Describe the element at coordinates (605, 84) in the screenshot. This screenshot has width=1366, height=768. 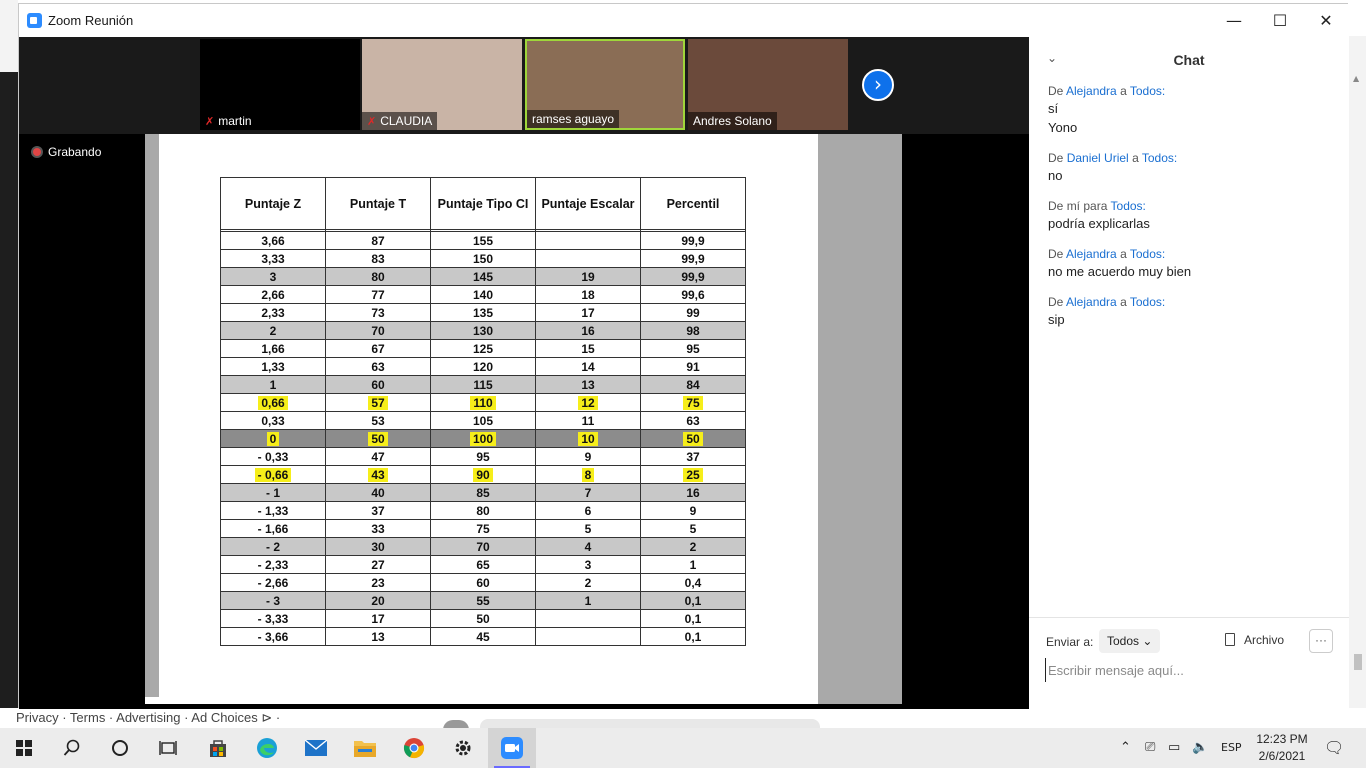
I see `participant-tile: ramses aguayo` at that location.